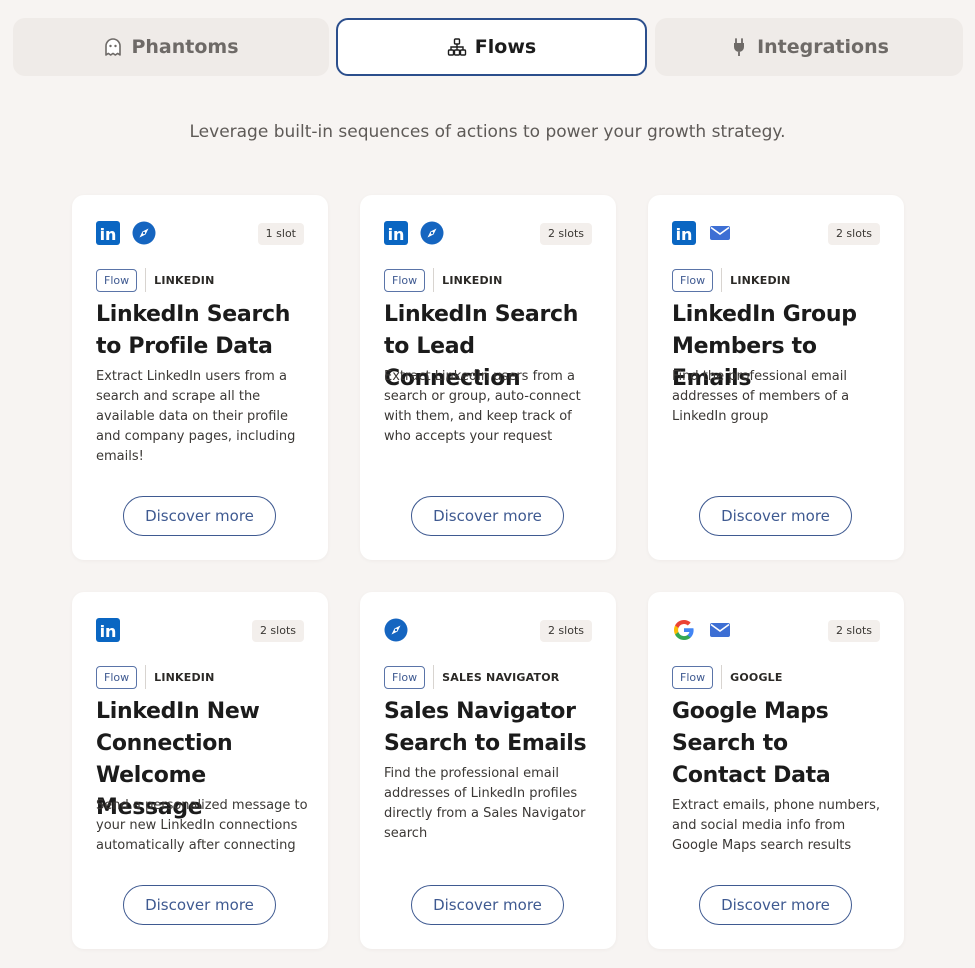 This screenshot has height=968, width=975. What do you see at coordinates (823, 47) in the screenshot?
I see `tab-label: Integrations` at bounding box center [823, 47].